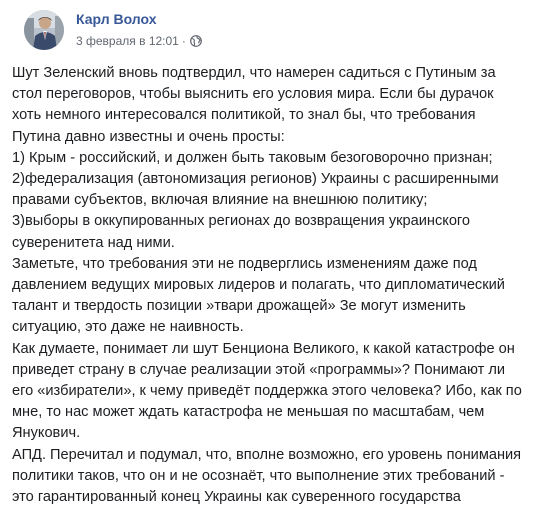 The width and height of the screenshot is (559, 517). Describe the element at coordinates (195, 41) in the screenshot. I see `globe-icon` at that location.